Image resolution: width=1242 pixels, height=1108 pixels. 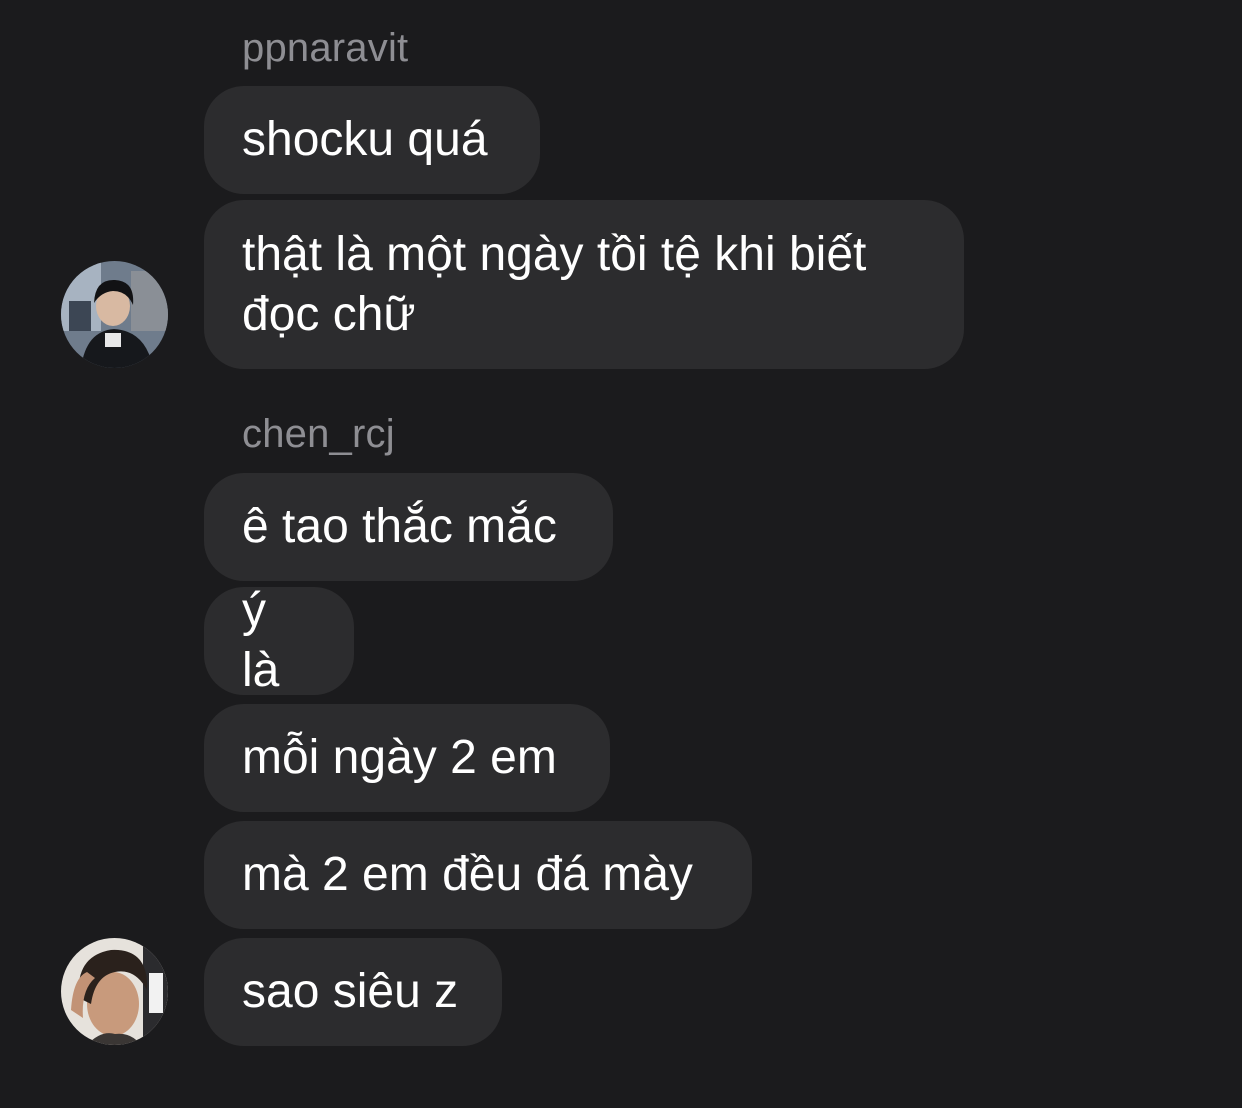 I want to click on message-text: thật là một ngày tồi tệ khi biết đọc chữ, so click(x=561, y=284).